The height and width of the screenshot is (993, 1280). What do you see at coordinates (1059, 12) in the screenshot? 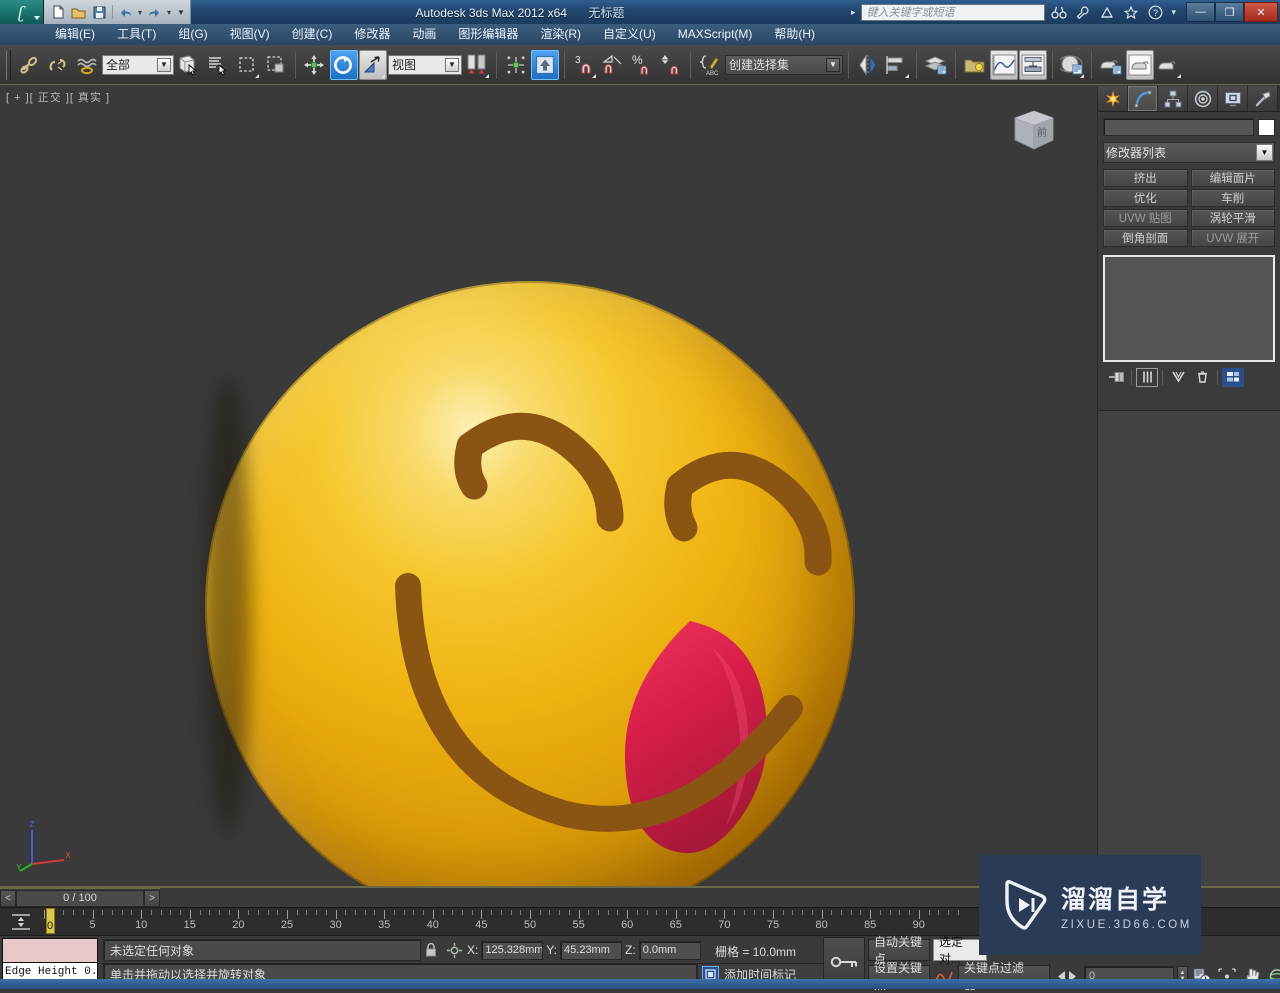
I see `binoculars-icon` at bounding box center [1059, 12].